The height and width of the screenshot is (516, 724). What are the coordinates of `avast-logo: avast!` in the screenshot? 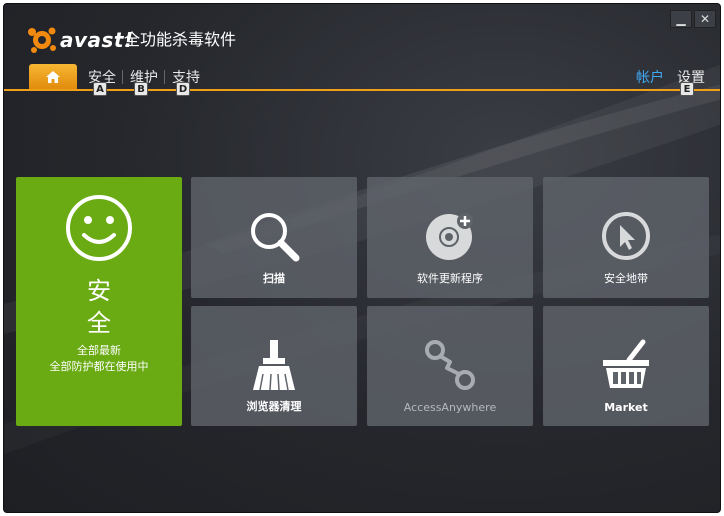 It's located at (80, 40).